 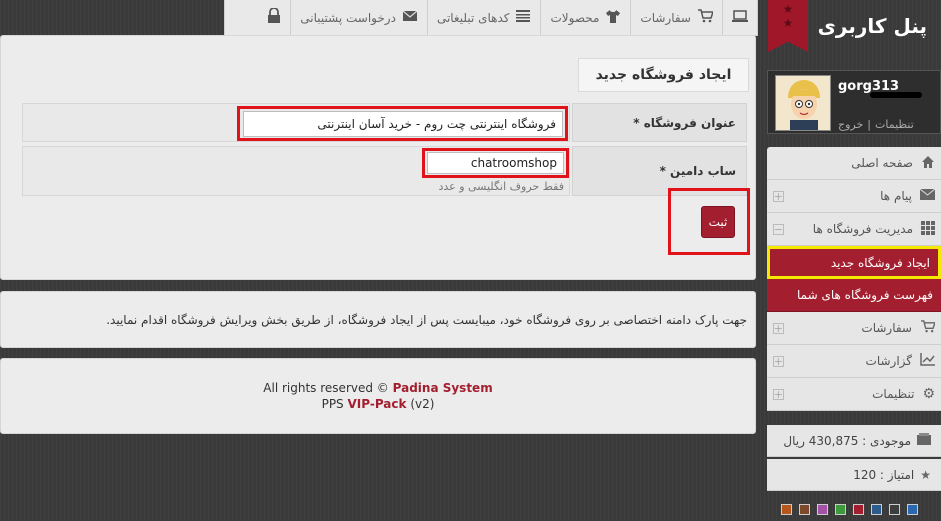 I want to click on sidebar-item-label: سفارشات, so click(x=886, y=328).